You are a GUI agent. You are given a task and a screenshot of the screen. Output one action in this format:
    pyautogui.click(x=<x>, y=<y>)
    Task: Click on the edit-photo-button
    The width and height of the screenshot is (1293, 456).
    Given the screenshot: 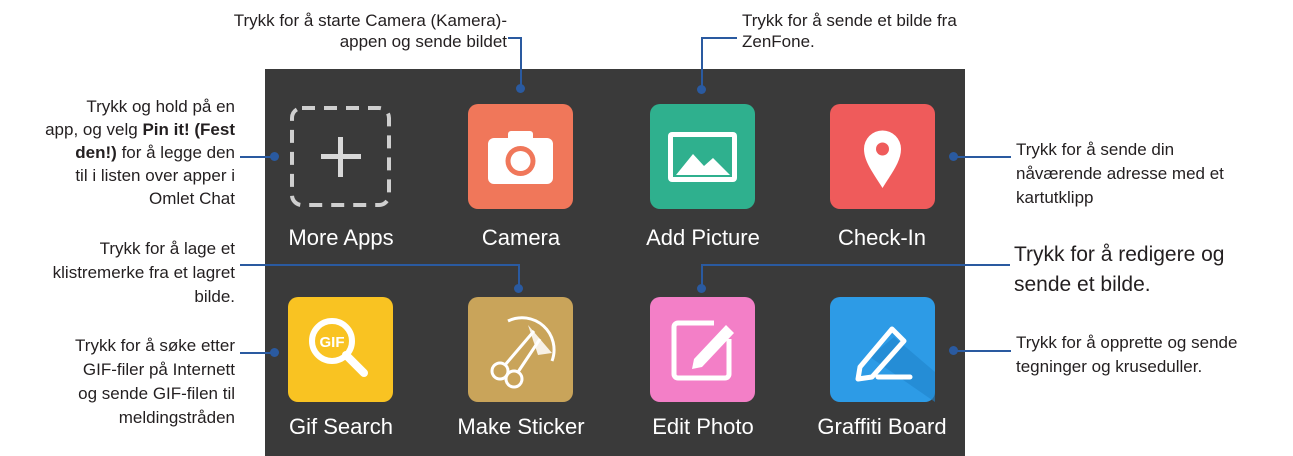 What is the action you would take?
    pyautogui.click(x=702, y=349)
    